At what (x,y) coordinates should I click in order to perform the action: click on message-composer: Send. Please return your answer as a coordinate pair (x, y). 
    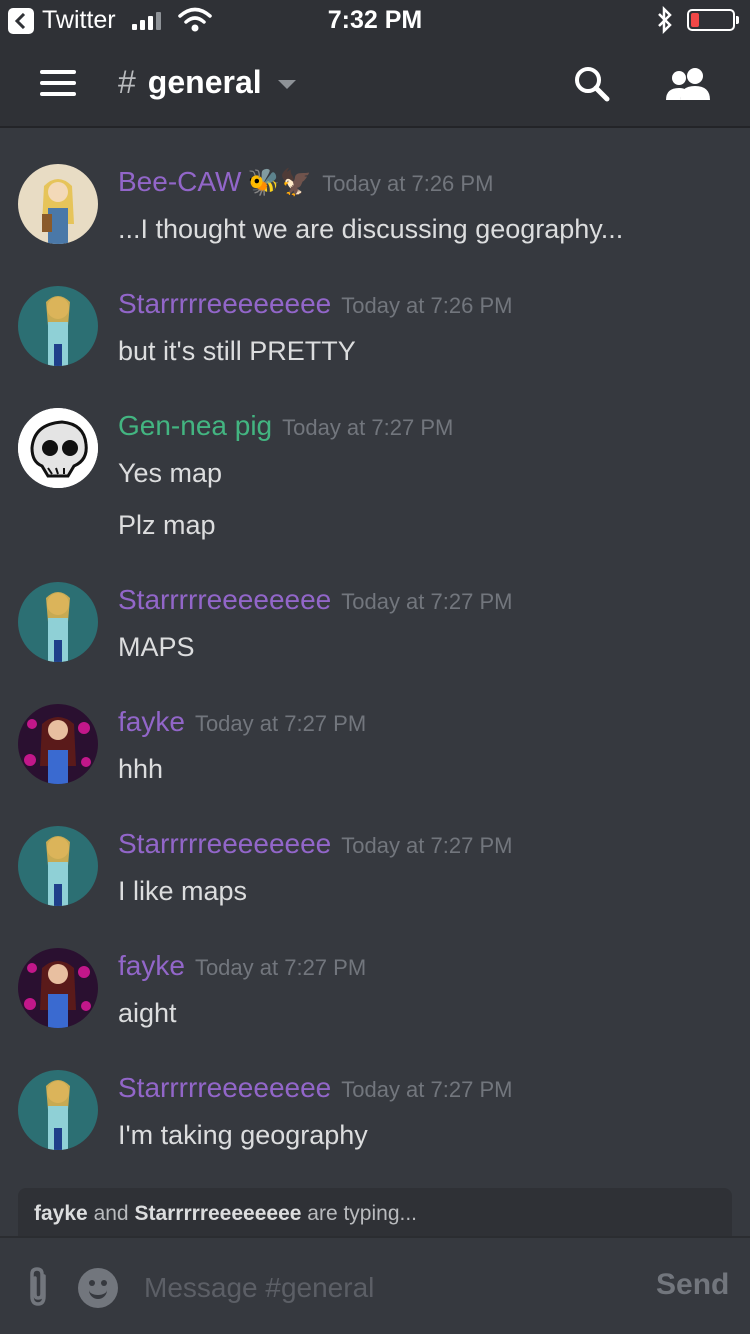
    Looking at the image, I should click on (375, 1285).